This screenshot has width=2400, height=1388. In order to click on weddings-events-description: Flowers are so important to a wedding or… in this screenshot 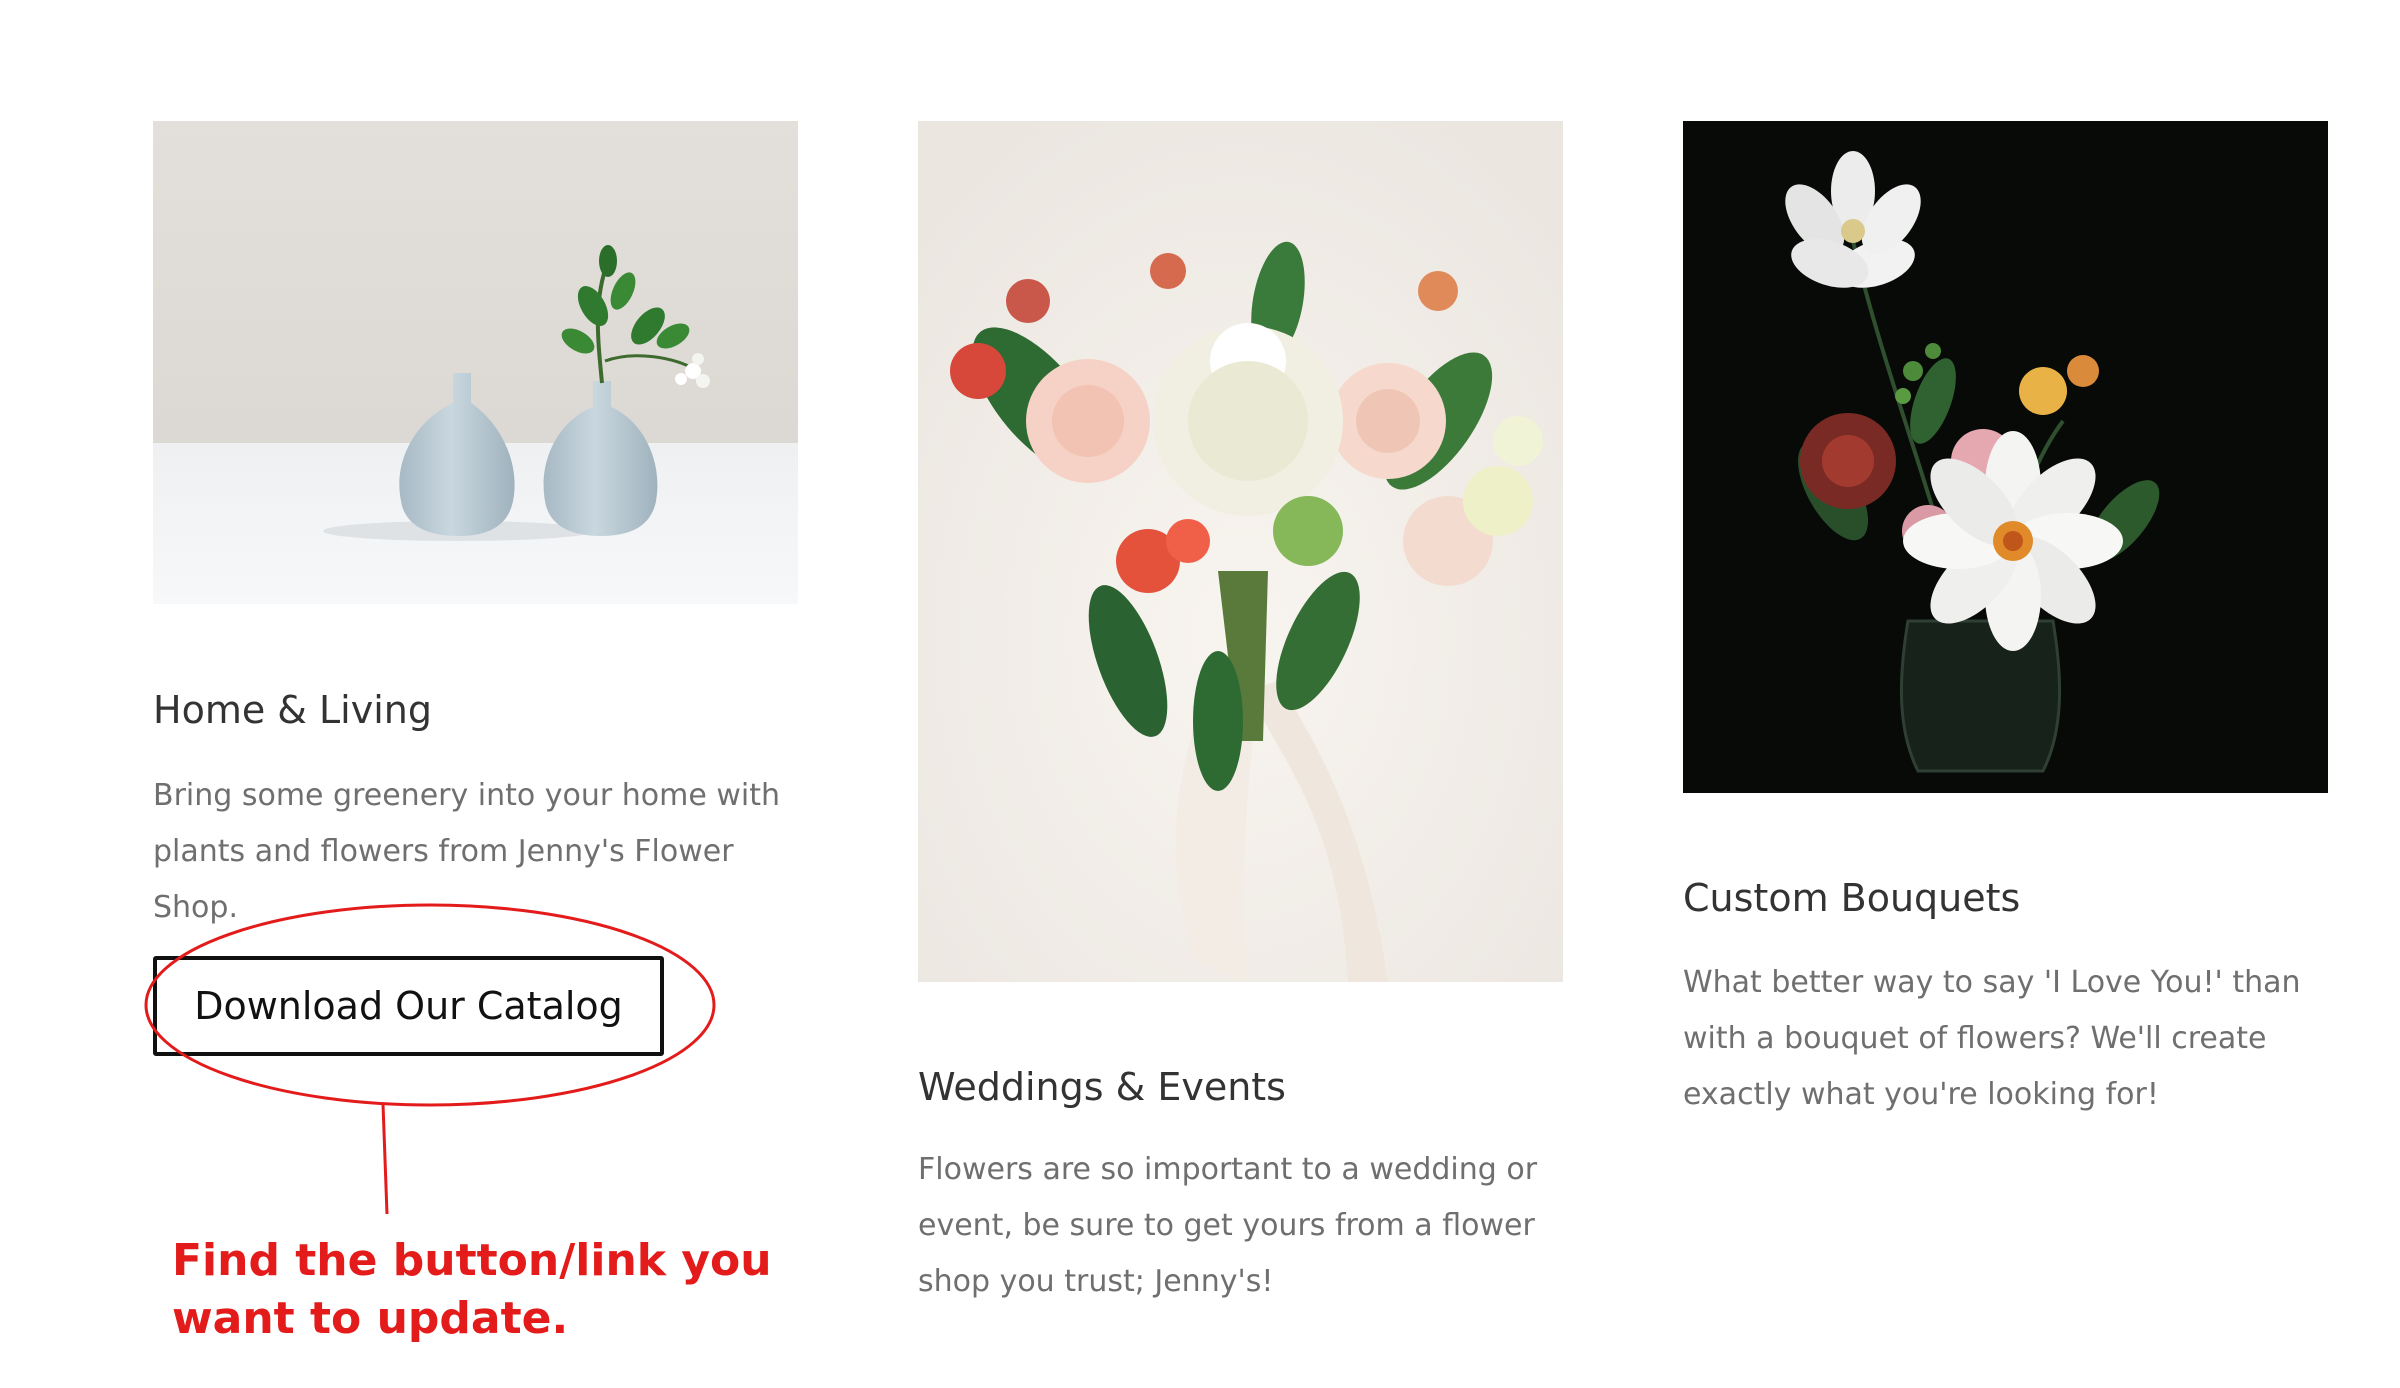, I will do `click(1228, 1225)`.